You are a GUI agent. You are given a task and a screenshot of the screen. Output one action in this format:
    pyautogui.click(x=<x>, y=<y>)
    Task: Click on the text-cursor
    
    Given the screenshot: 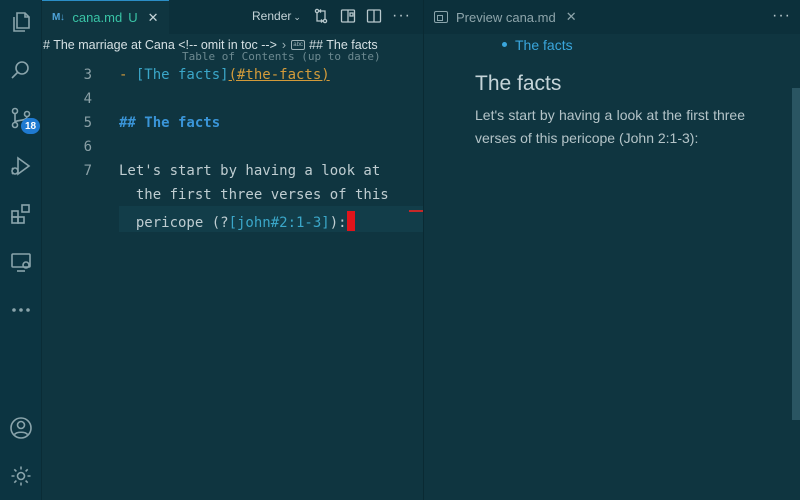 What is the action you would take?
    pyautogui.click(x=350, y=221)
    